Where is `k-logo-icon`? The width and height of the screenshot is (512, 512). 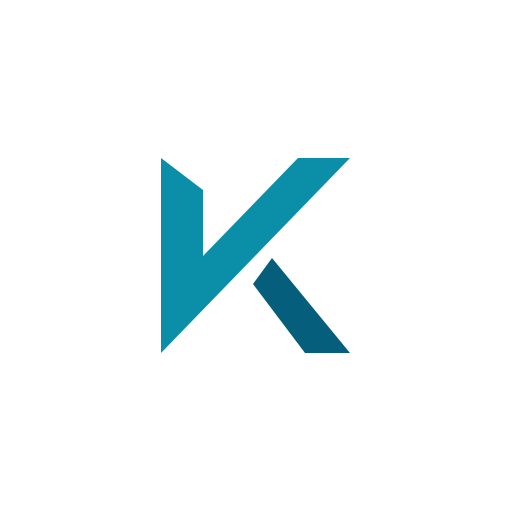 k-logo-icon is located at coordinates (255, 255).